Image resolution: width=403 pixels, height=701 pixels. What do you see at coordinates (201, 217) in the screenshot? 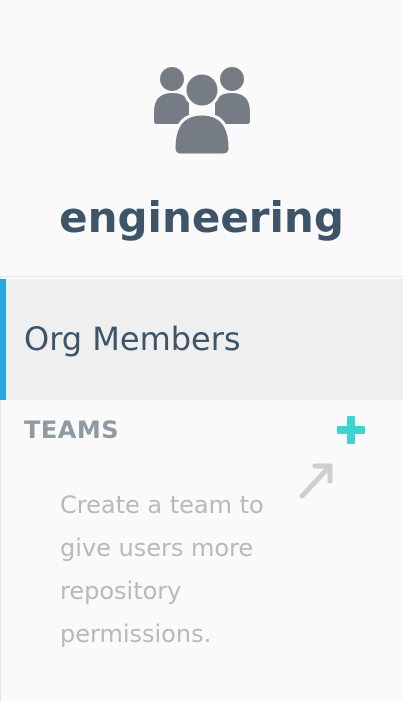
I see `org-name: engineering` at bounding box center [201, 217].